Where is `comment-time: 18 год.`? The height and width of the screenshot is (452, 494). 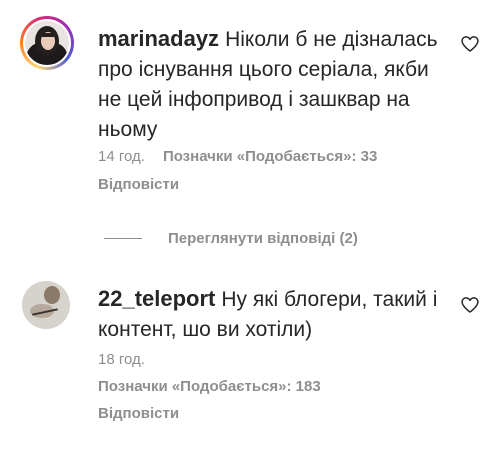 comment-time: 18 год. is located at coordinates (121, 359).